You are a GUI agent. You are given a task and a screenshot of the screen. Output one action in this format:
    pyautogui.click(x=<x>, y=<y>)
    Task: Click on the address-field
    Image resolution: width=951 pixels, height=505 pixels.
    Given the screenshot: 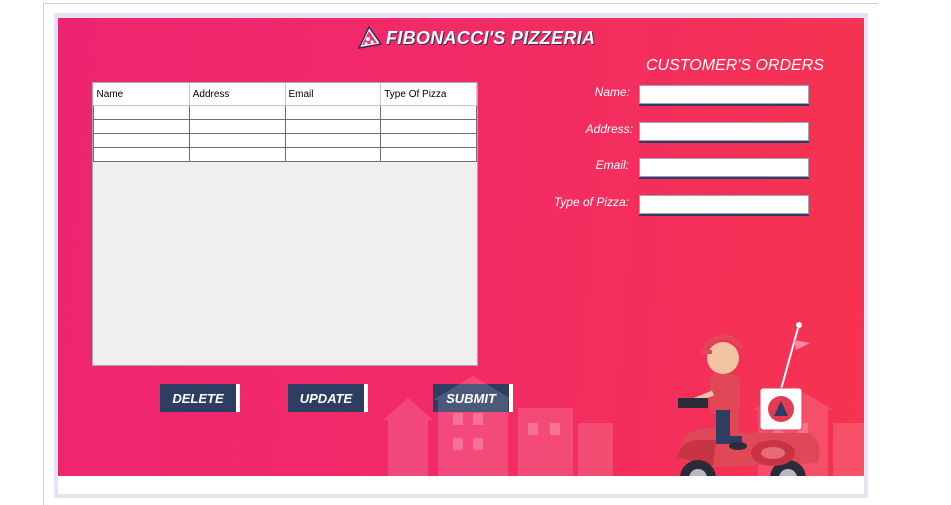 What is the action you would take?
    pyautogui.click(x=724, y=131)
    